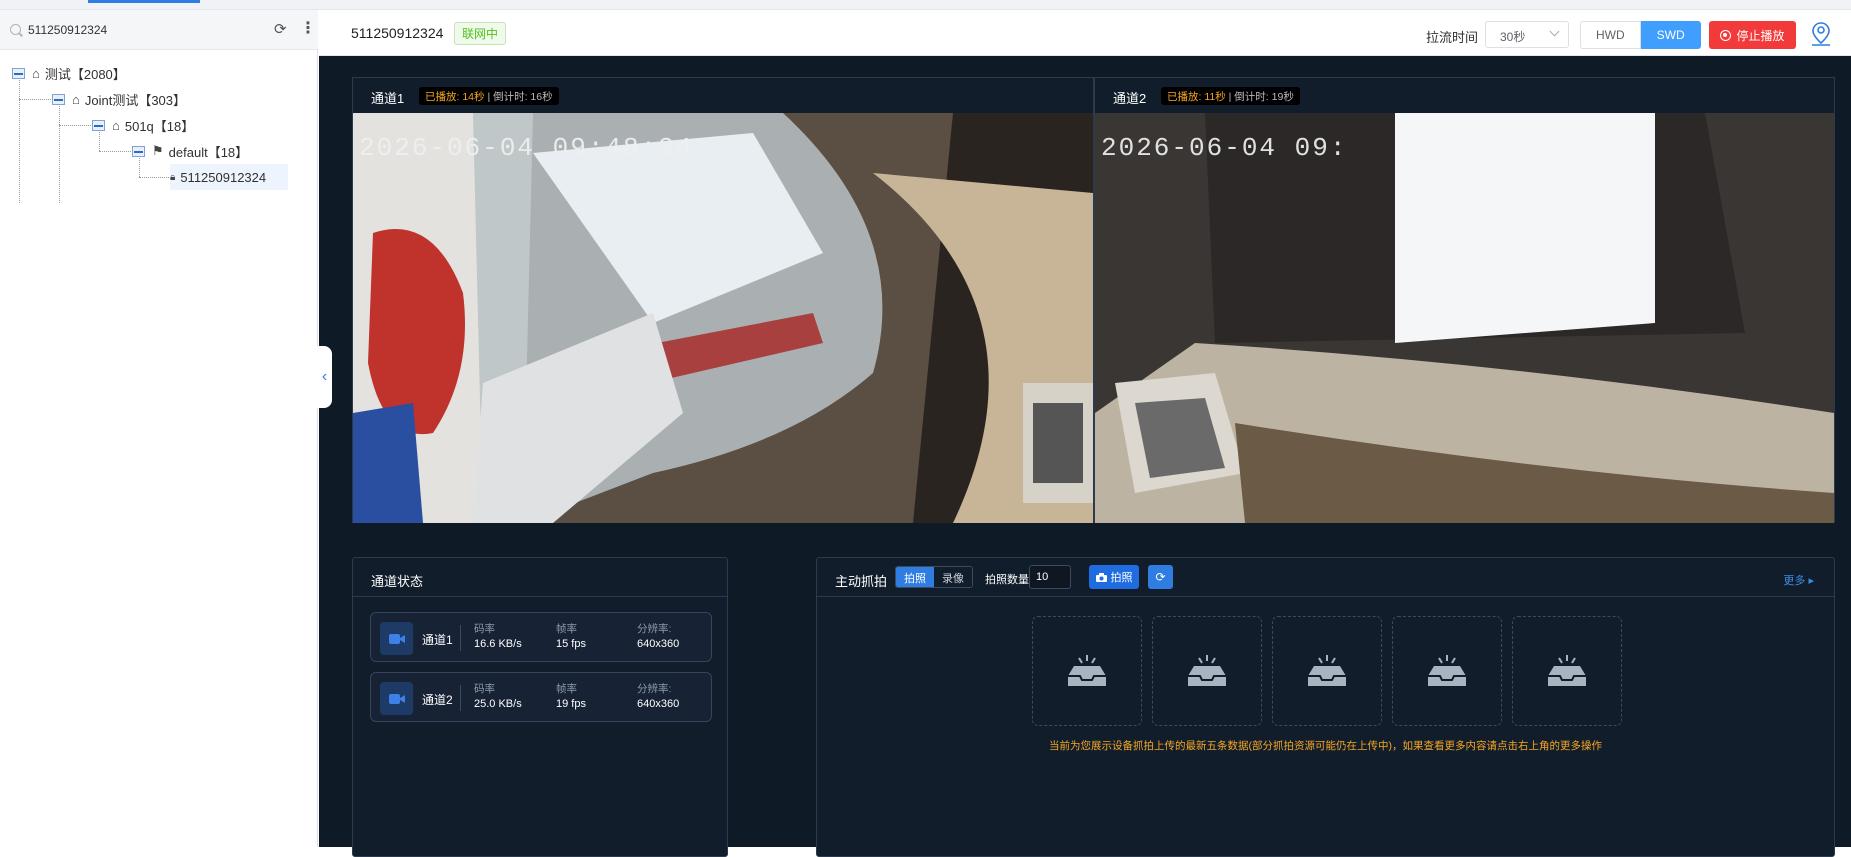 This screenshot has height=857, width=1851. I want to click on browser-top-strip, so click(925, 5).